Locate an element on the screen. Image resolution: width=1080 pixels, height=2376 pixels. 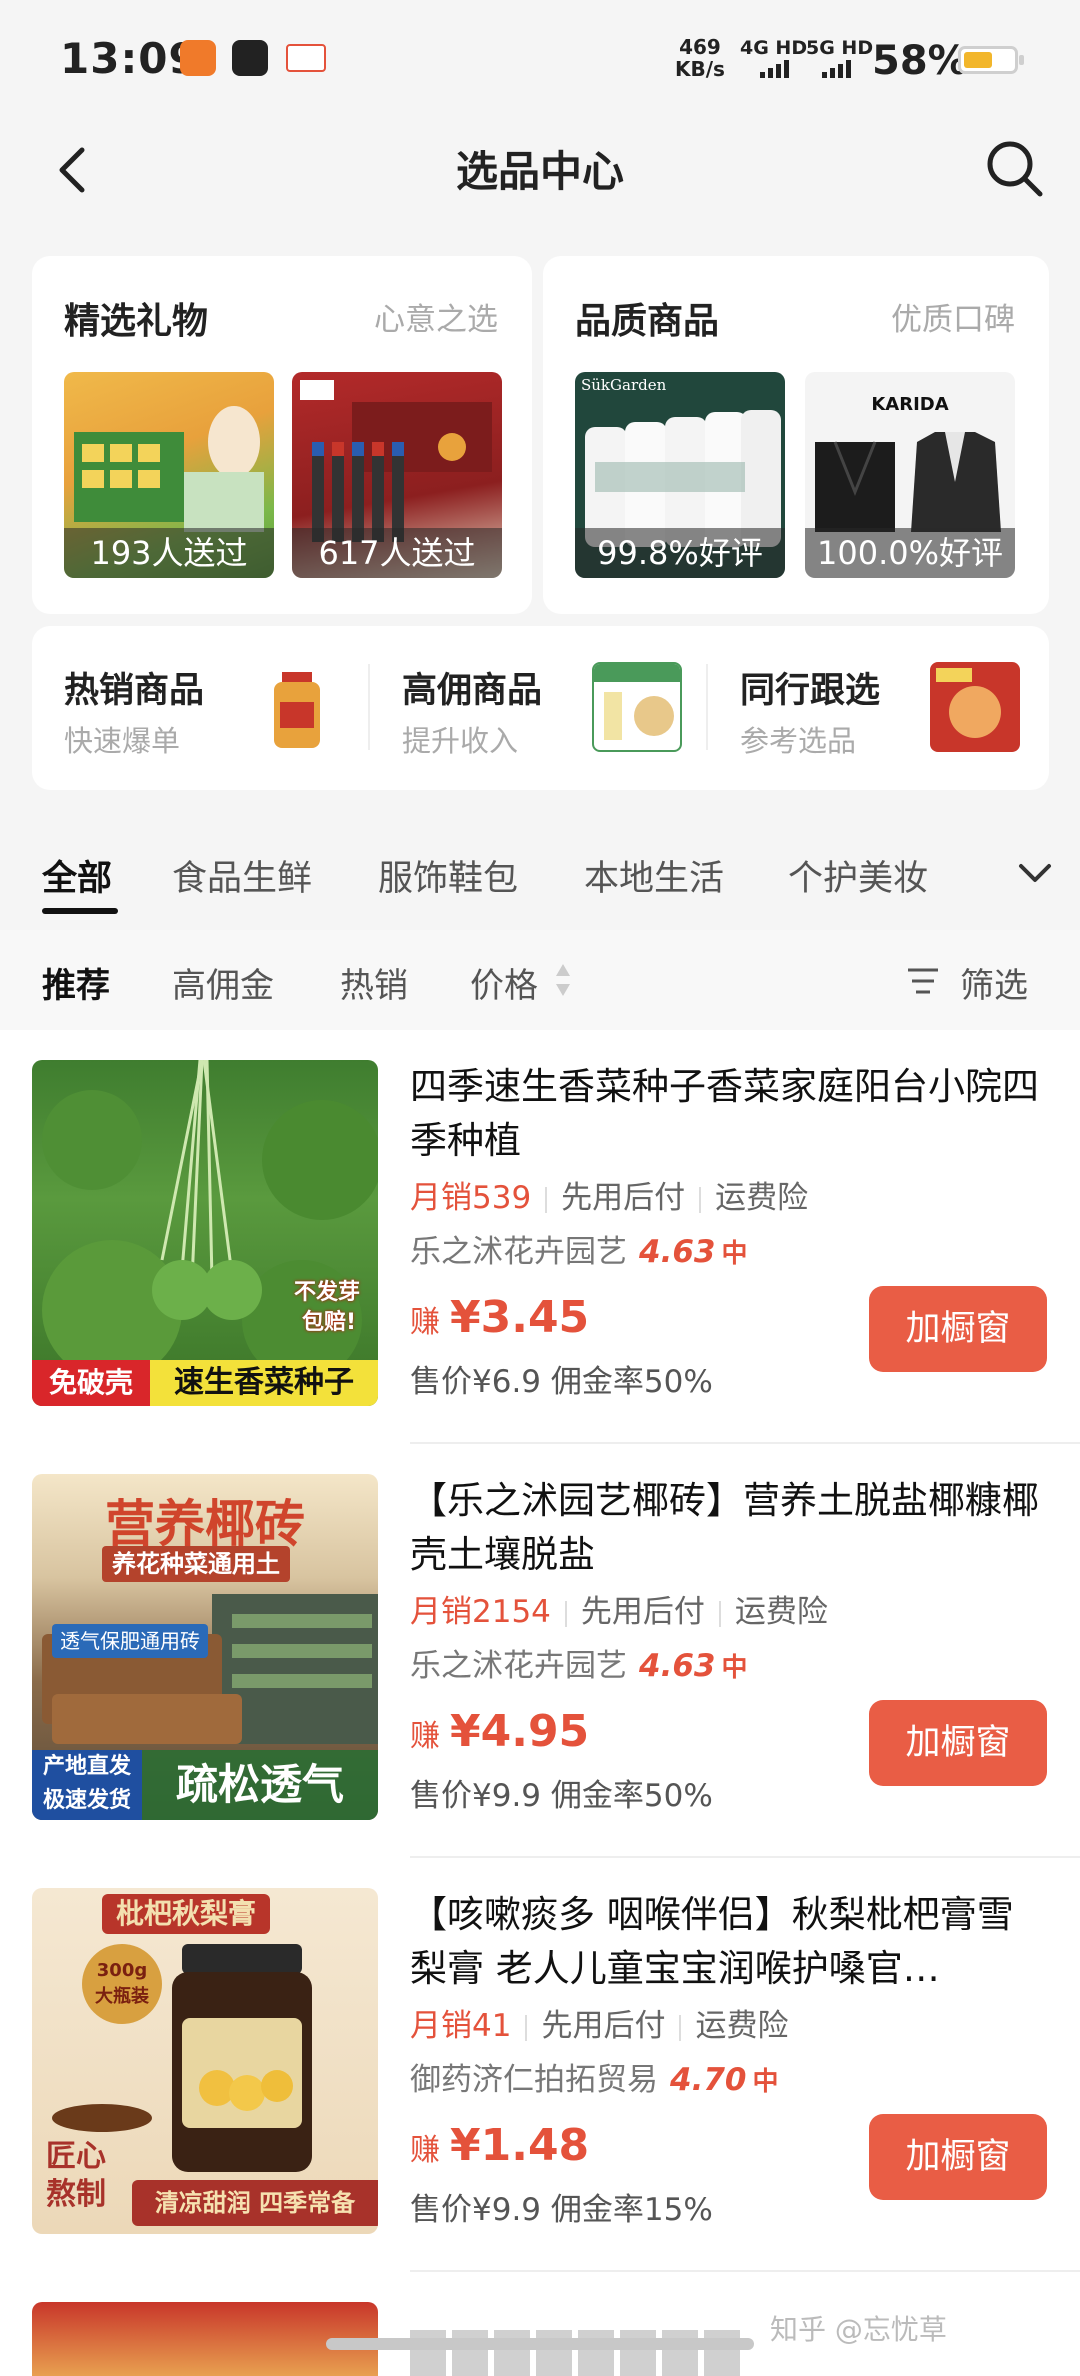
commission-earn: 赚 ¥3.45 is located at coordinates (499, 1317).